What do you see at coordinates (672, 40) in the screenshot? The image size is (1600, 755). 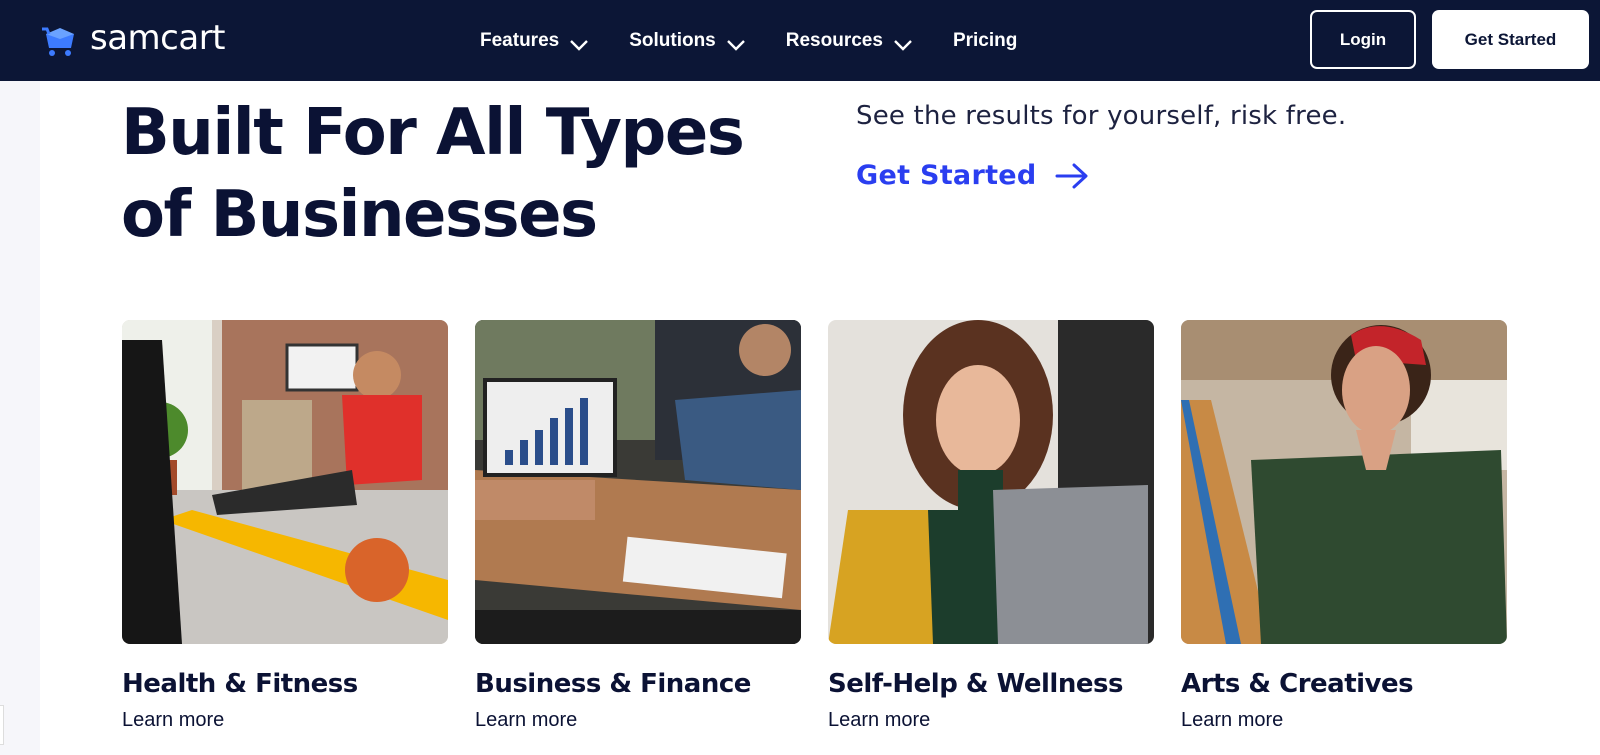 I see `nav-solutions-label: Solutions` at bounding box center [672, 40].